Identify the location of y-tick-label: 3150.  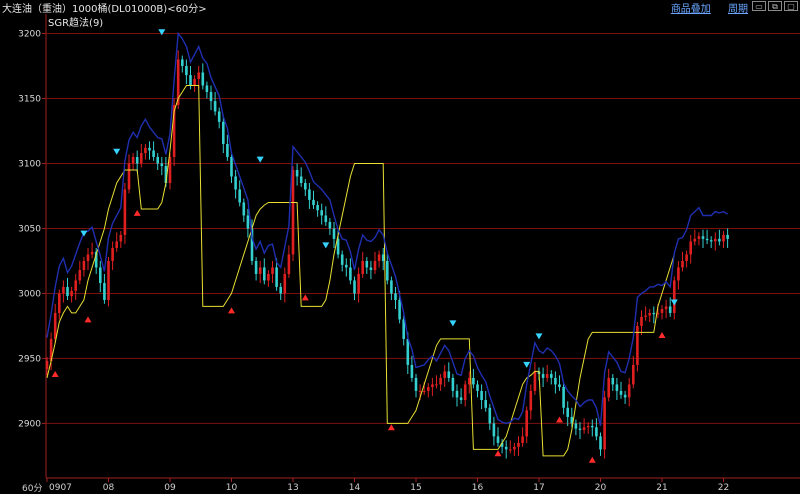
(29, 99).